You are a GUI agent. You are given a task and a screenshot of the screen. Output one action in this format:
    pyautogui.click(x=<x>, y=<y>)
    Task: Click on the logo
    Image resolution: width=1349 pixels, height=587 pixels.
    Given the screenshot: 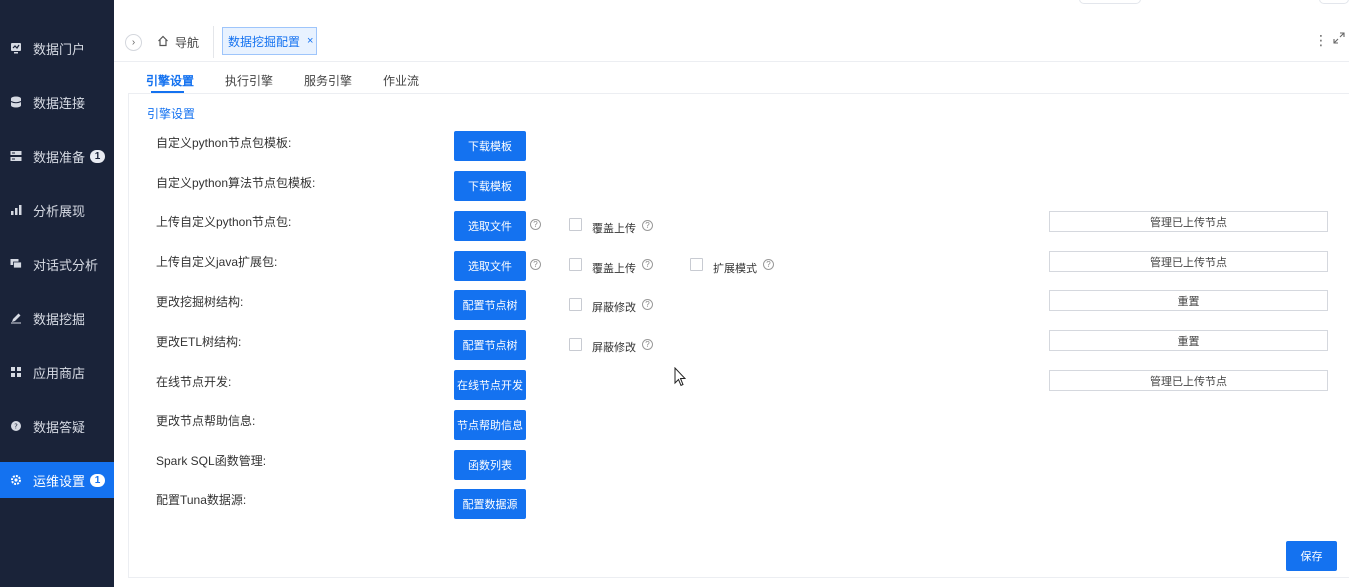 What is the action you would take?
    pyautogui.click(x=50, y=3)
    